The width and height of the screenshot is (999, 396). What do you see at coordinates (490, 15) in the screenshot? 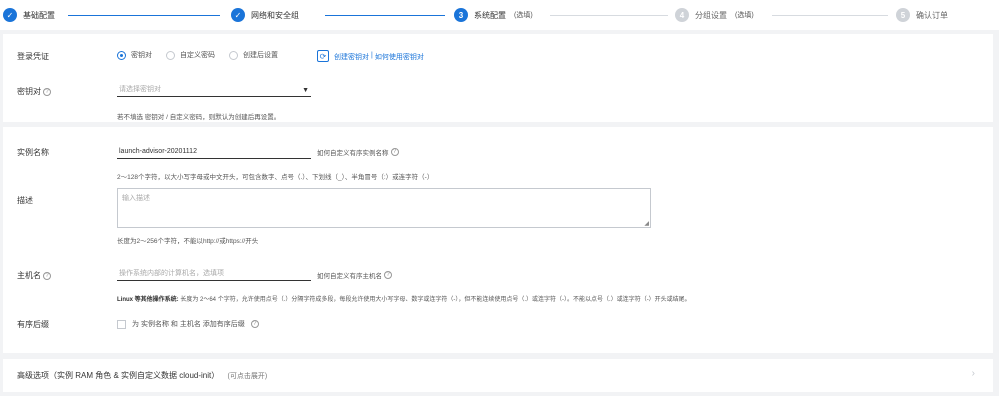
I see `step-label: 系统配置` at bounding box center [490, 15].